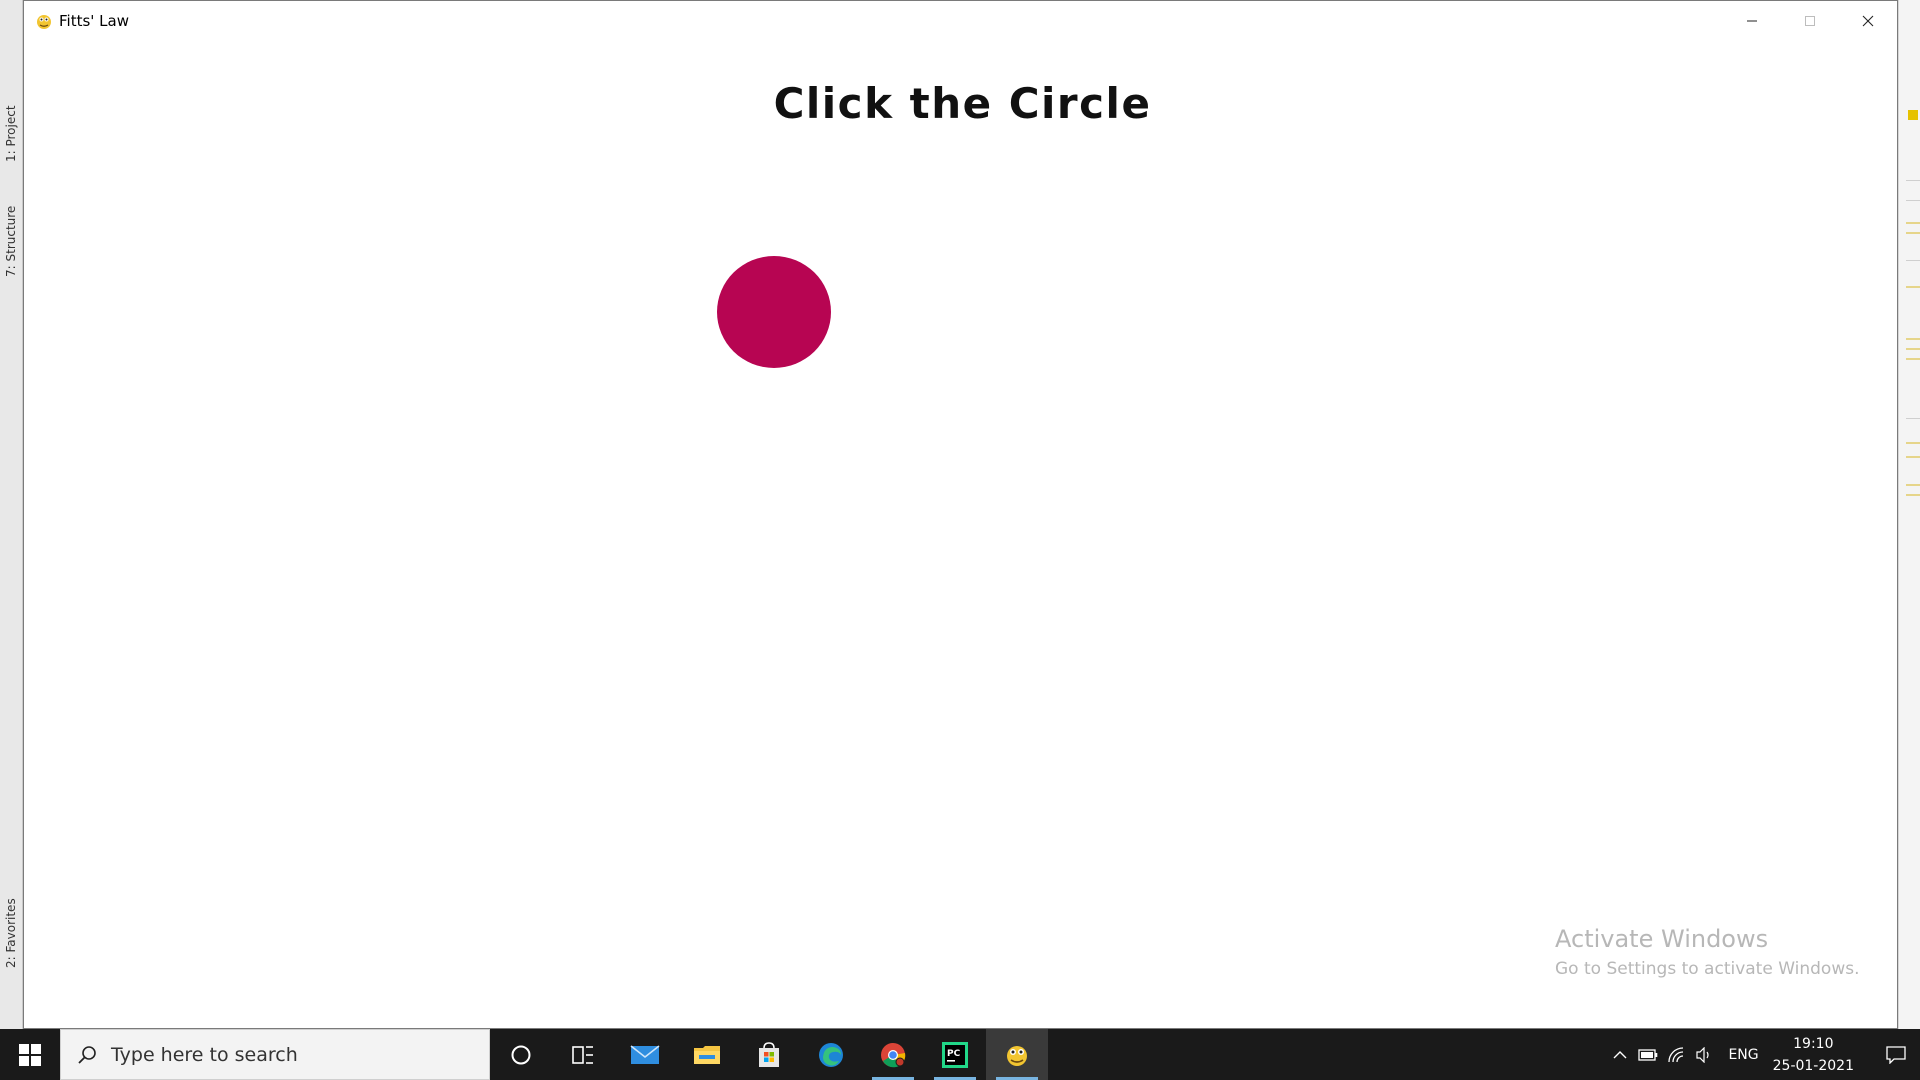 The image size is (1920, 1080). What do you see at coordinates (204, 1054) in the screenshot?
I see `search-placeholder: Type here to search` at bounding box center [204, 1054].